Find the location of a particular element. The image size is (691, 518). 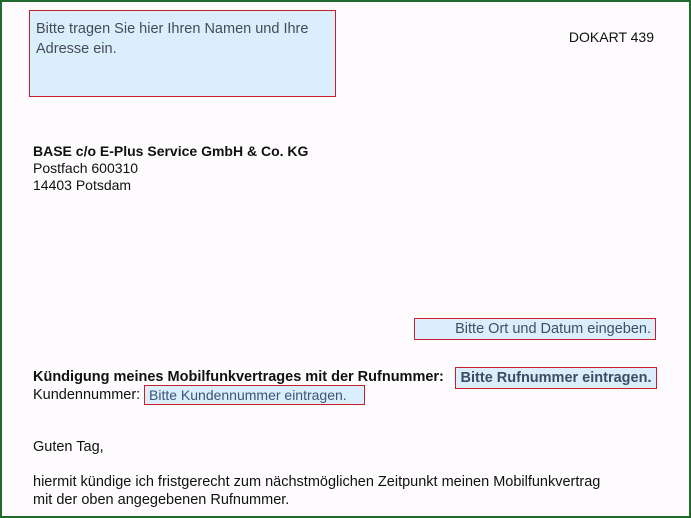

document-code: DOKART 439 is located at coordinates (611, 37).